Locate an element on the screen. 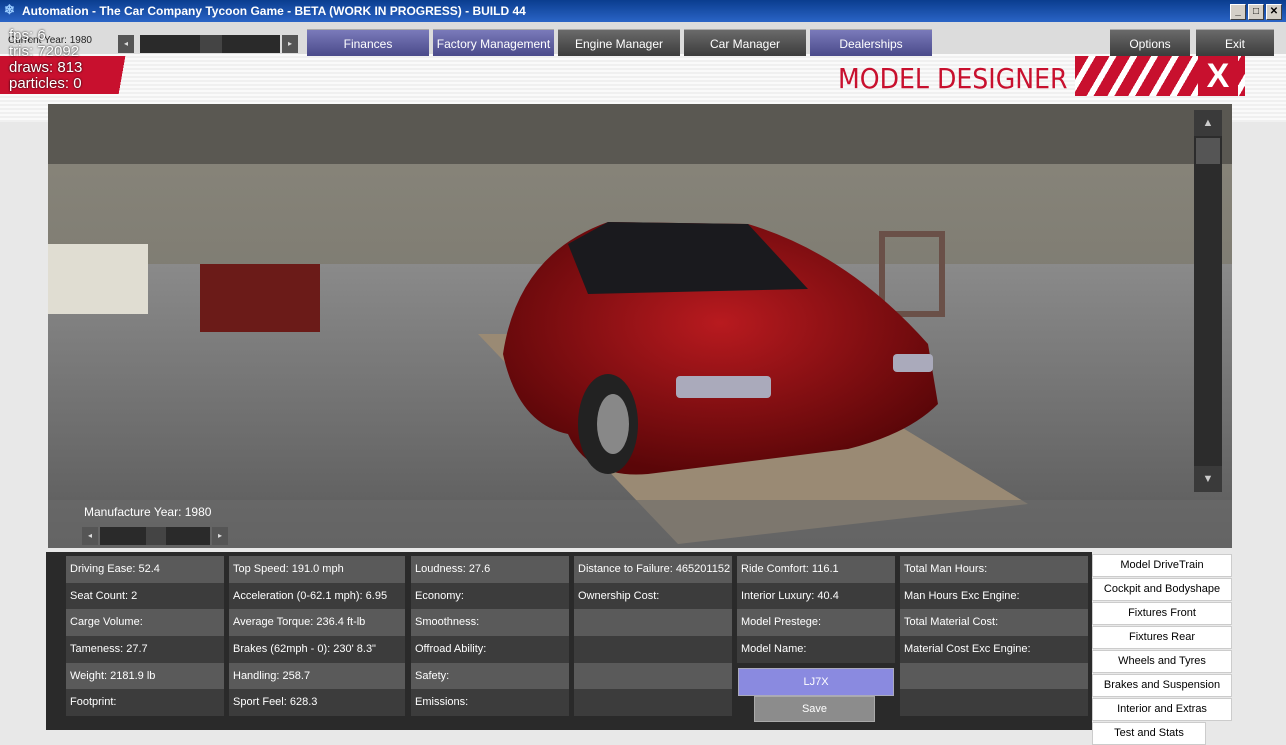 The height and width of the screenshot is (745, 1286). page-title: MODEL DESIGNER is located at coordinates (953, 78).